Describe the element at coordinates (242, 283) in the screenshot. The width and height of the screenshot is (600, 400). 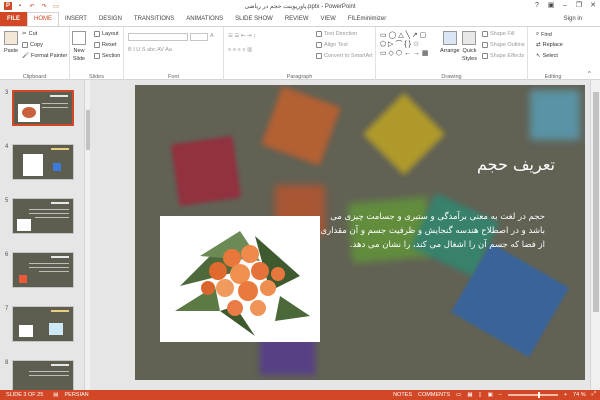
I see `flower-bouquet-drawing` at that location.